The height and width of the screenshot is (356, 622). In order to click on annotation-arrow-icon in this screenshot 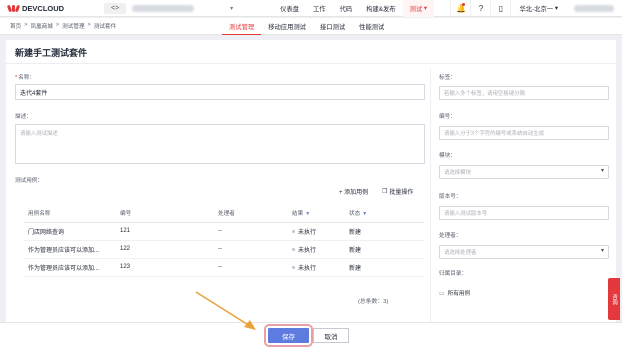, I will do `click(225, 310)`.